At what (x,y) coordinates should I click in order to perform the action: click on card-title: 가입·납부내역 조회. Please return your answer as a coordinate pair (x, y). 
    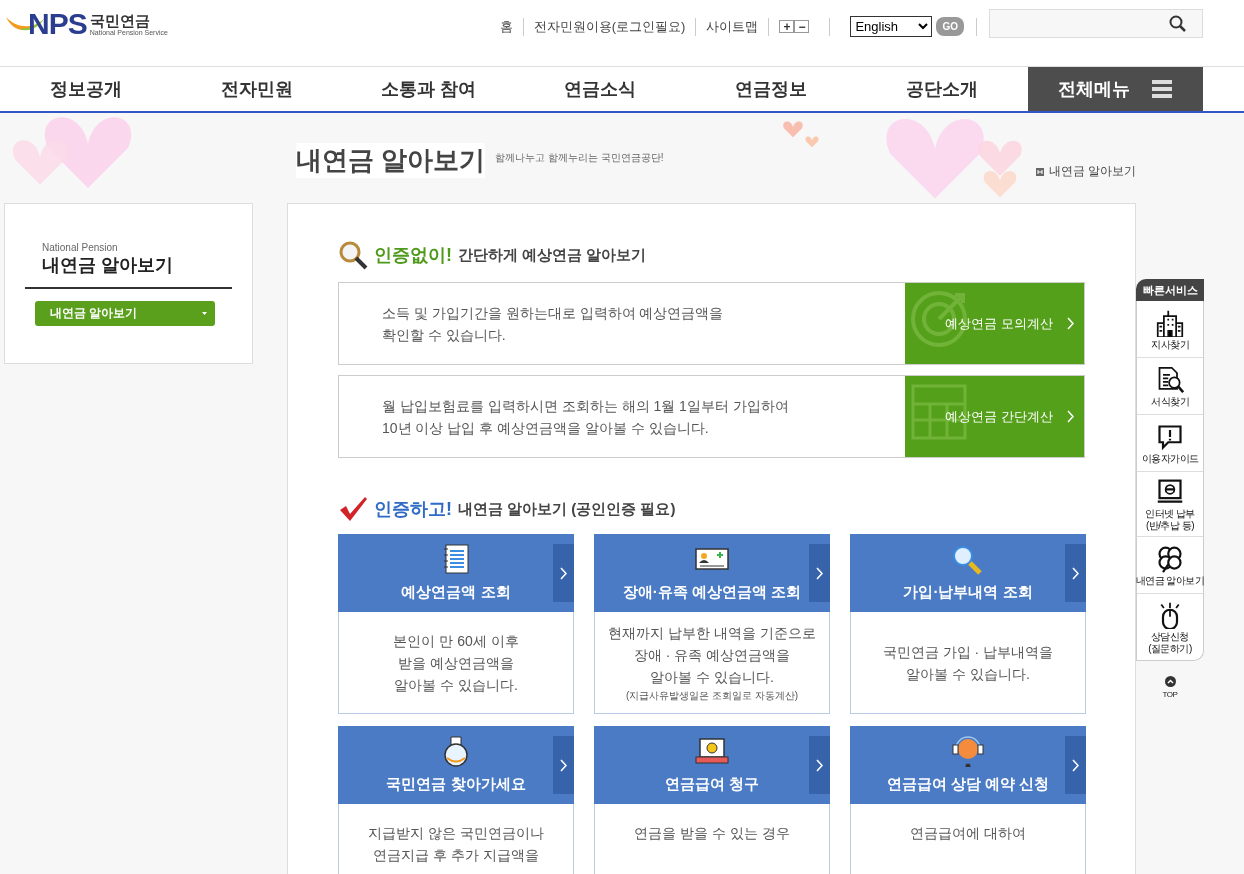
    Looking at the image, I should click on (968, 592).